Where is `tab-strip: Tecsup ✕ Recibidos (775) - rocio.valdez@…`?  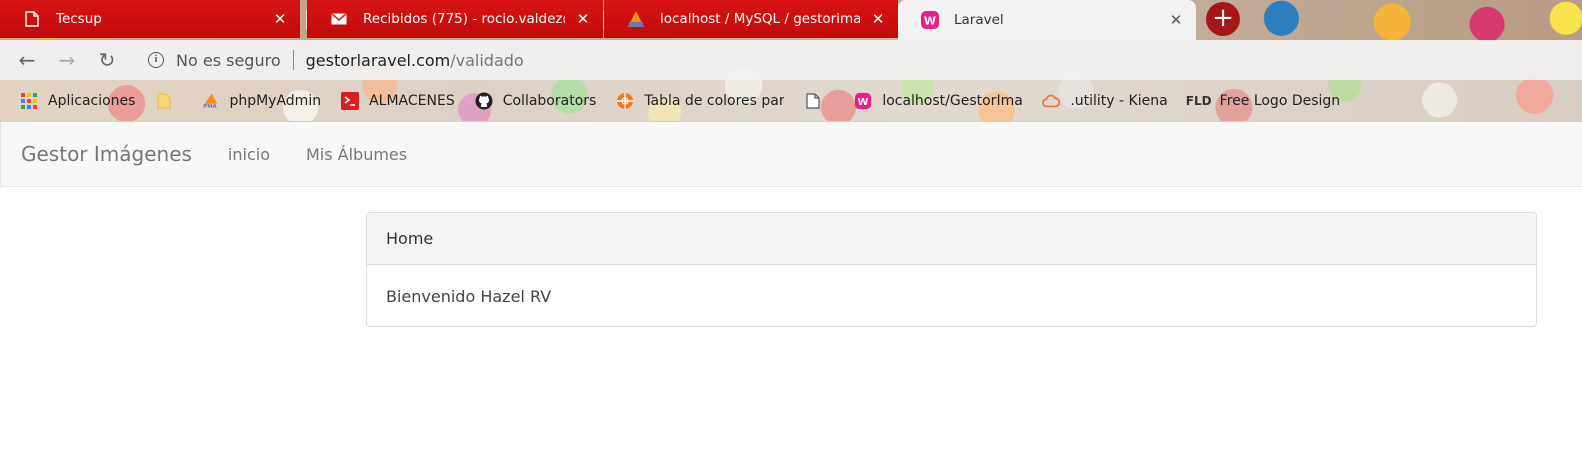 tab-strip: Tecsup ✕ Recibidos (775) - rocio.valdez@… is located at coordinates (791, 20).